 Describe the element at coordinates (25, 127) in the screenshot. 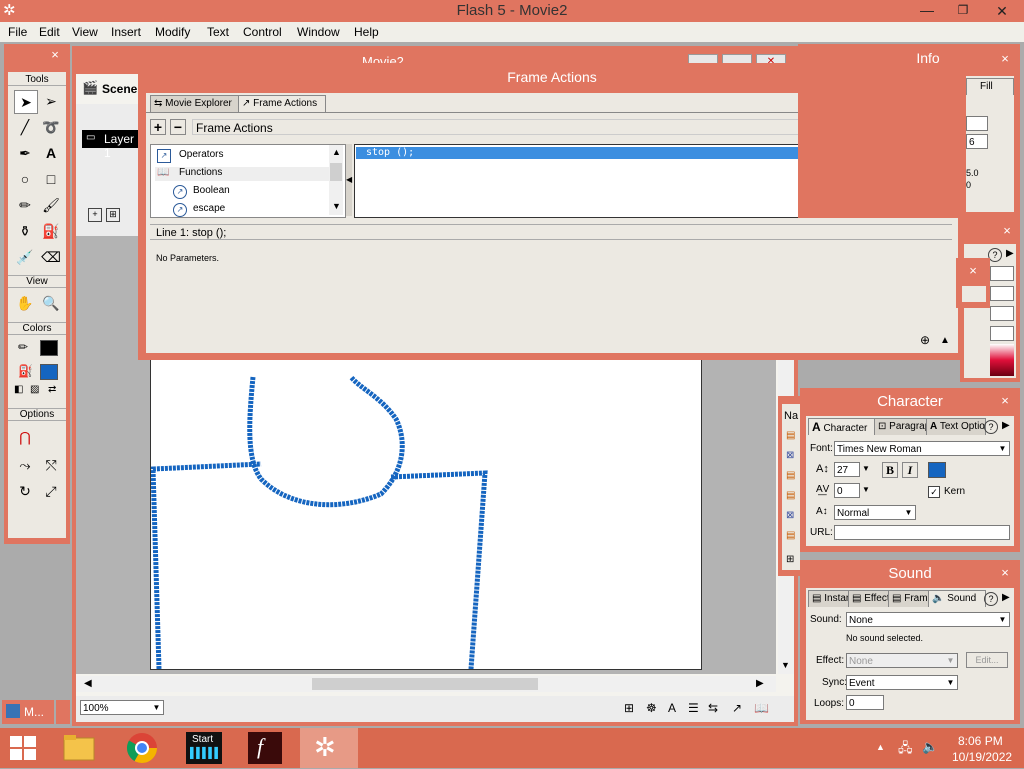

I see `line-tool-icon: ╱` at that location.